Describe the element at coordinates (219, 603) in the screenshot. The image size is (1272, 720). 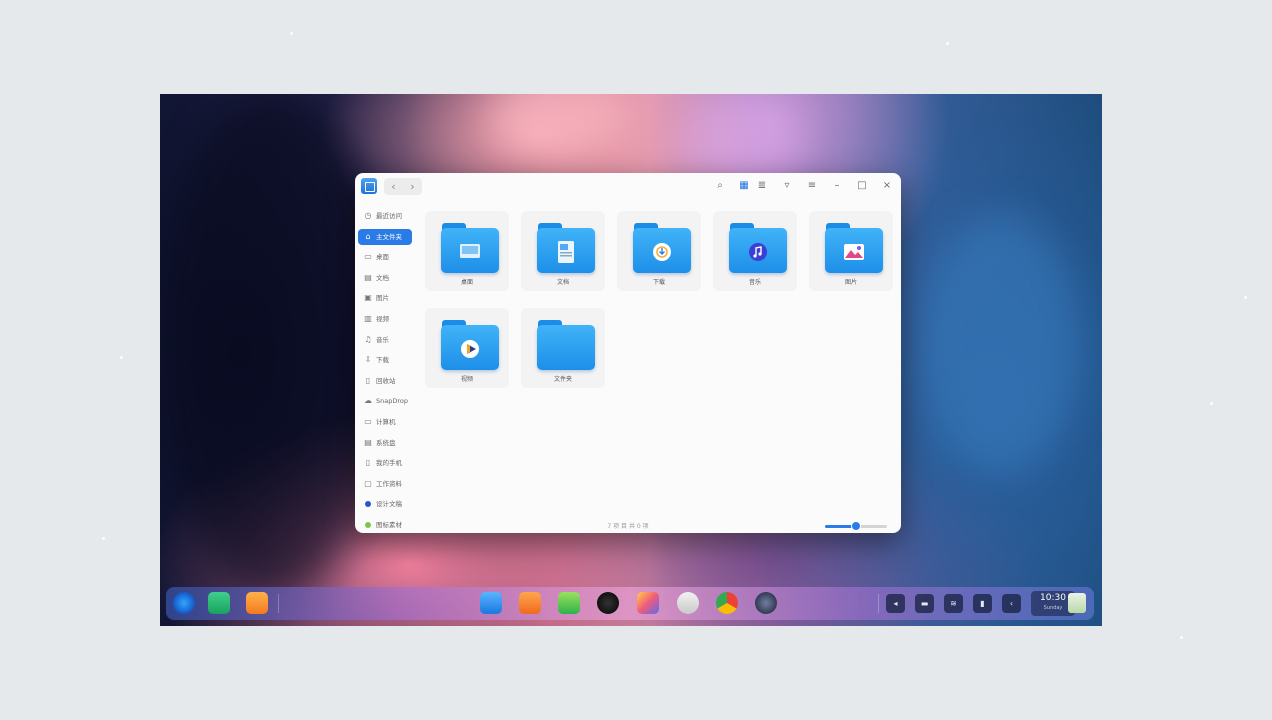
I see `multitask-view-icon` at that location.